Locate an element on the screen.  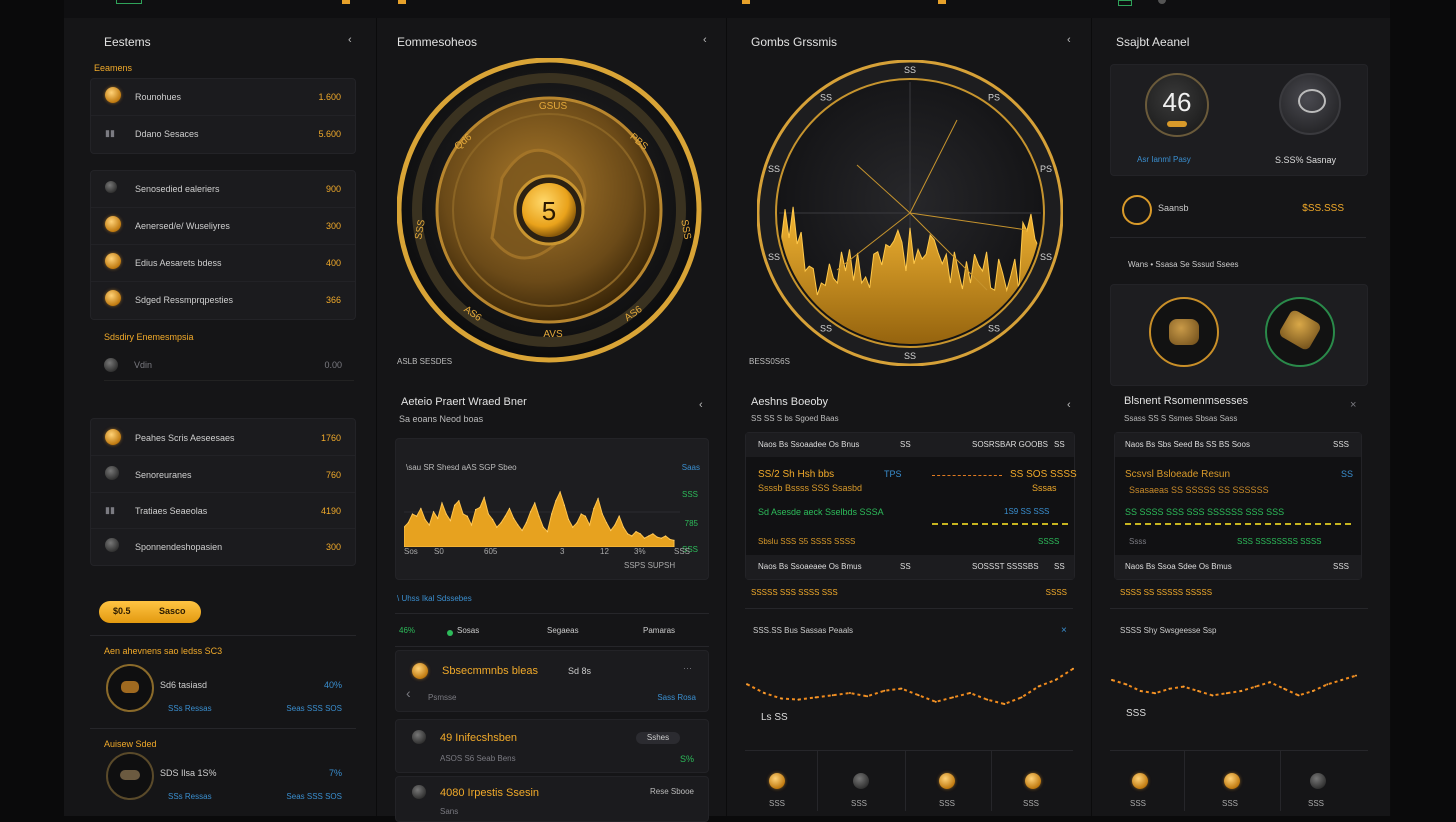
list-item-label: Vdin is located at coordinates (143, 365).